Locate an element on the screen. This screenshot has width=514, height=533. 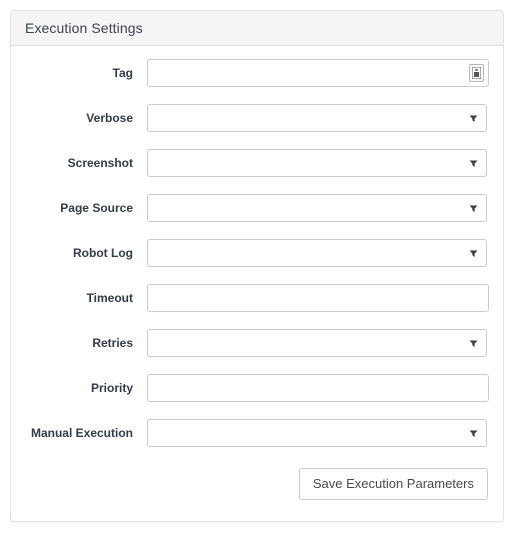
label-retries: Retries is located at coordinates (112, 343).